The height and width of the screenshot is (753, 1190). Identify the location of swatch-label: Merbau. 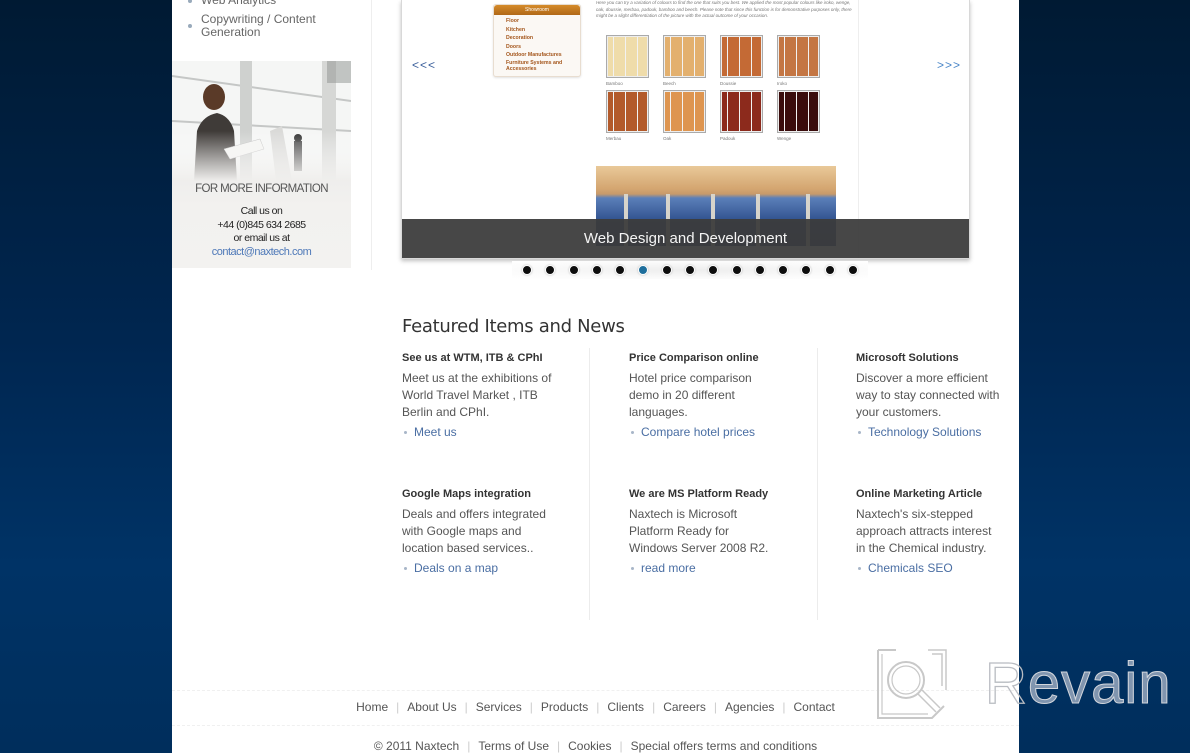
(614, 138).